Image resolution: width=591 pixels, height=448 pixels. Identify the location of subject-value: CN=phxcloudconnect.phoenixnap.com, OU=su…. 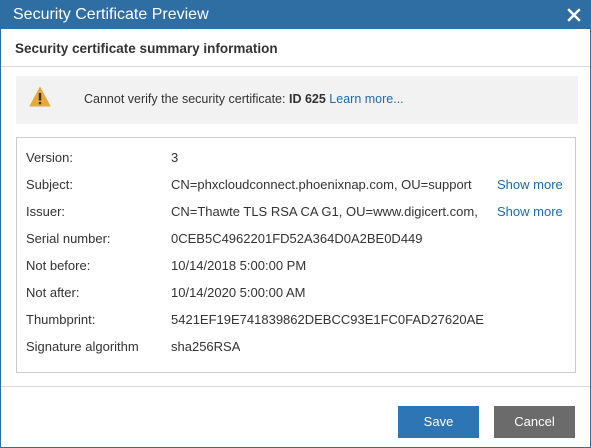
(321, 184).